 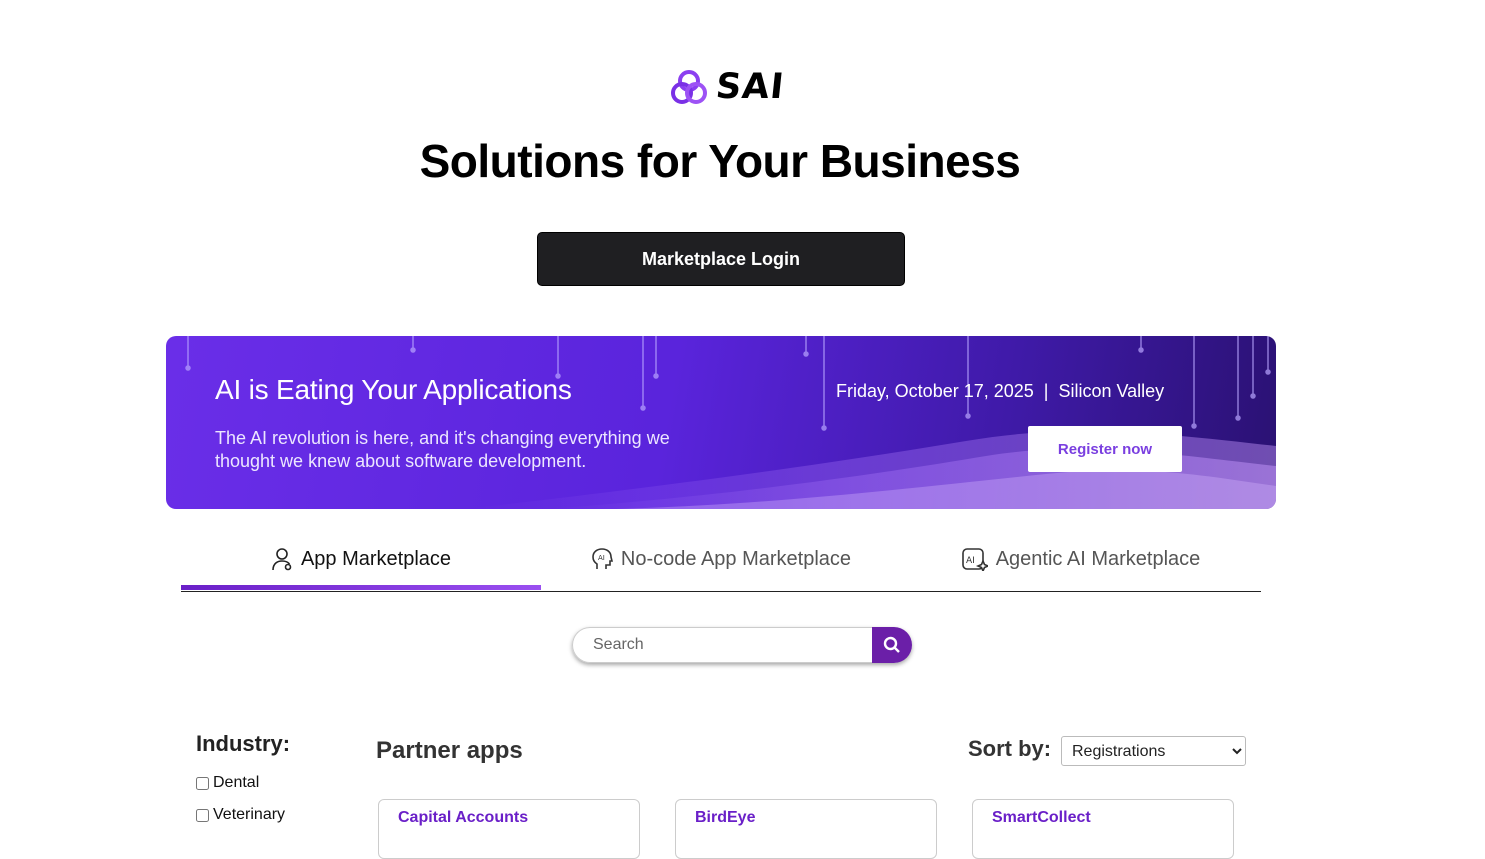 What do you see at coordinates (725, 818) in the screenshot?
I see `app-card-title: BirdEye` at bounding box center [725, 818].